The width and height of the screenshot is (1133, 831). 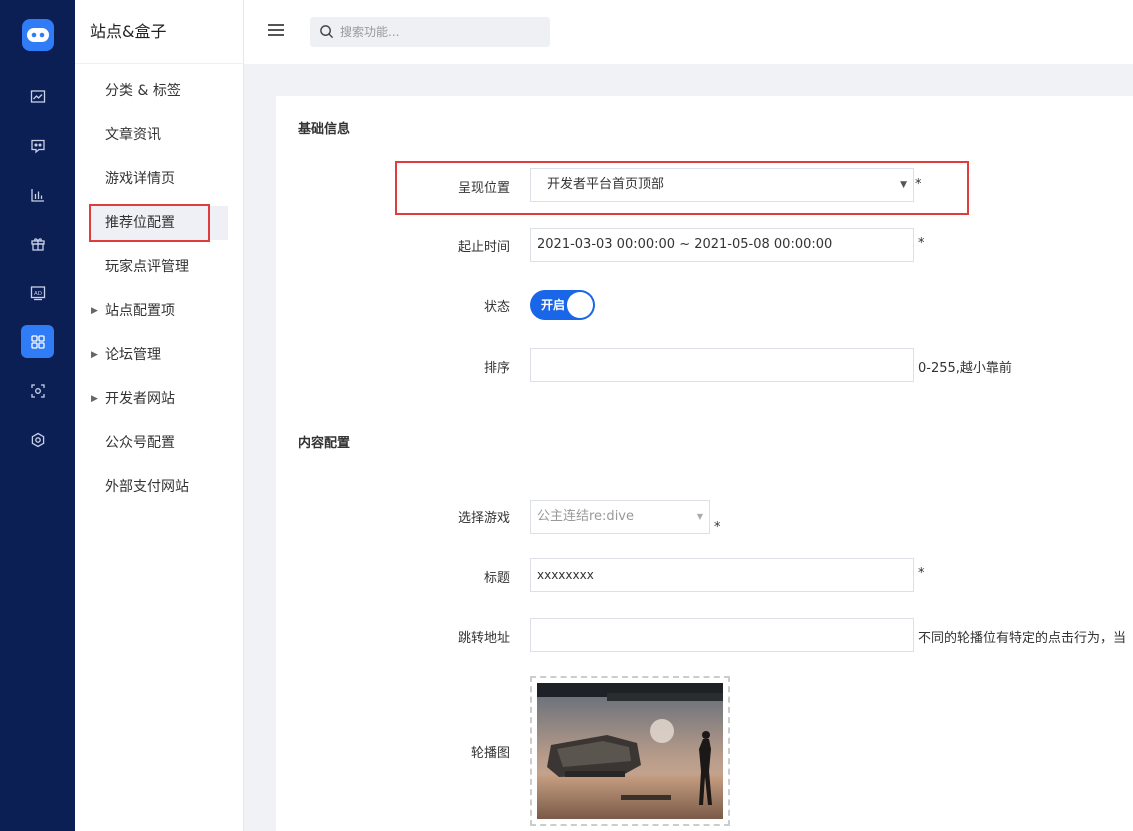 I want to click on sidebar-item-label: 论坛管理, so click(x=133, y=355).